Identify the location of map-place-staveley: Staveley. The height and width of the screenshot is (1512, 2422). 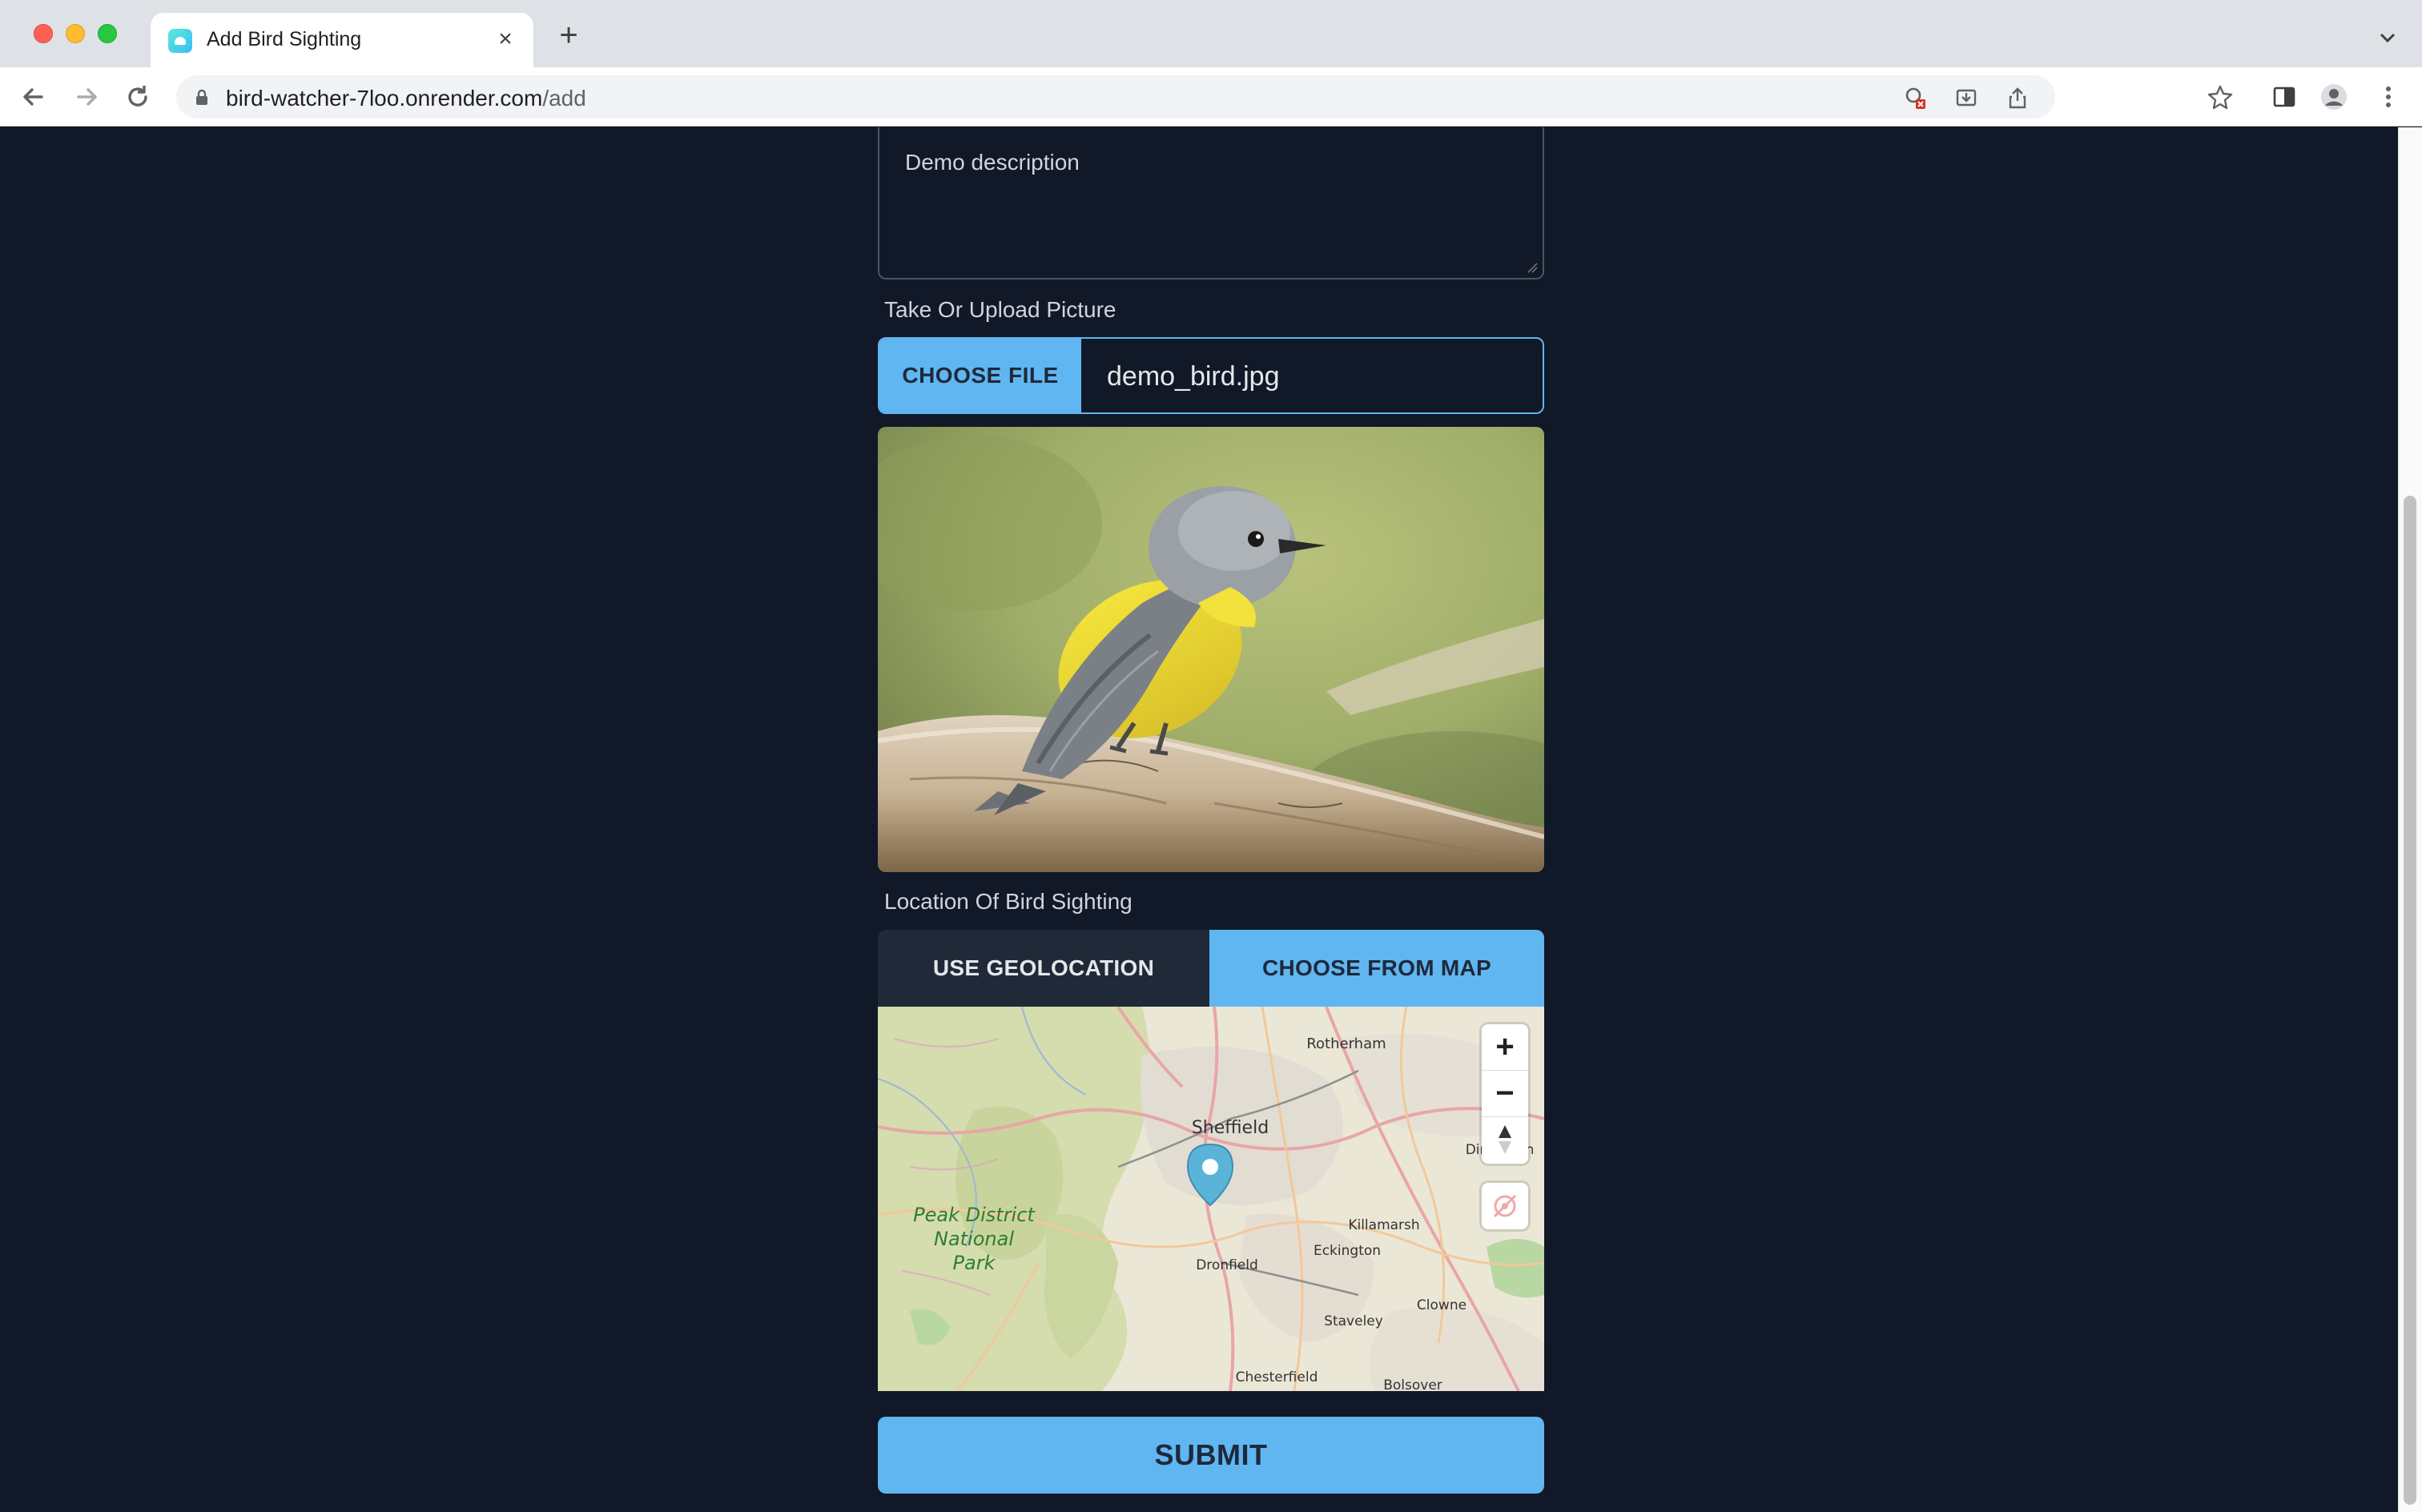
(1353, 1321).